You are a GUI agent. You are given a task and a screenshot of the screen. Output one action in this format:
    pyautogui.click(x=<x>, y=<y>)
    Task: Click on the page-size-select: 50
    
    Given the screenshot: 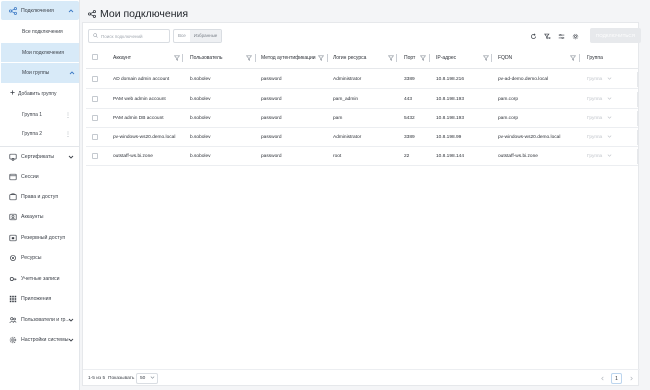 What is the action you would take?
    pyautogui.click(x=147, y=378)
    